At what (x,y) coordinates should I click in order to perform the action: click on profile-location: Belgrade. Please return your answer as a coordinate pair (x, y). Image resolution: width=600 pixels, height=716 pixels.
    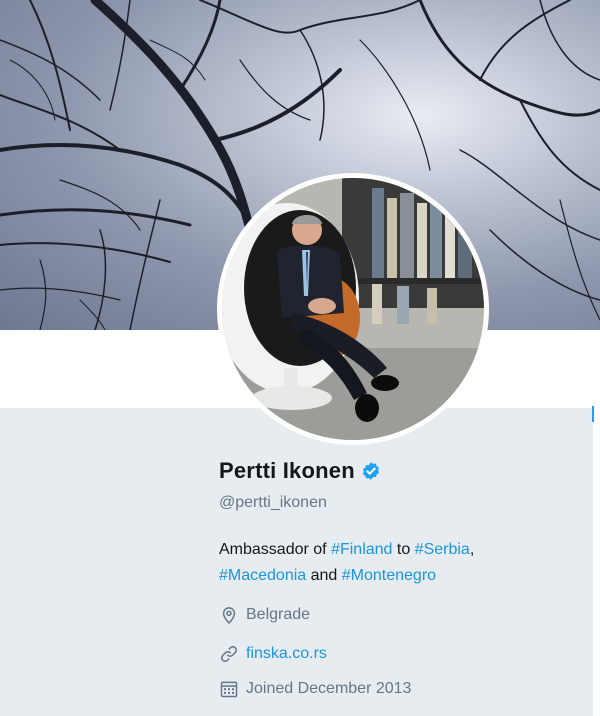
    Looking at the image, I should click on (264, 615).